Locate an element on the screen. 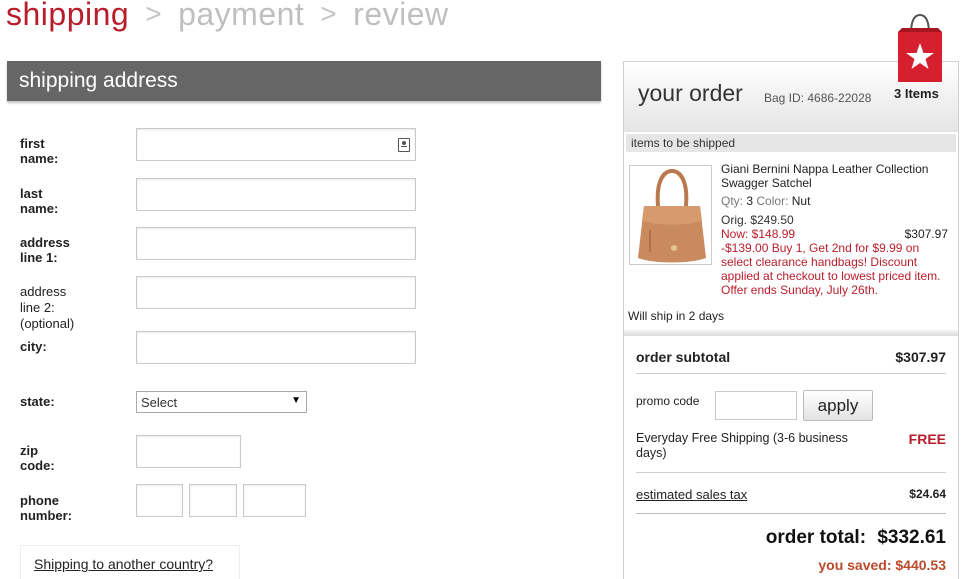 The width and height of the screenshot is (962, 579). product-qty-color: Qty: 3 Color: Nut is located at coordinates (765, 201).